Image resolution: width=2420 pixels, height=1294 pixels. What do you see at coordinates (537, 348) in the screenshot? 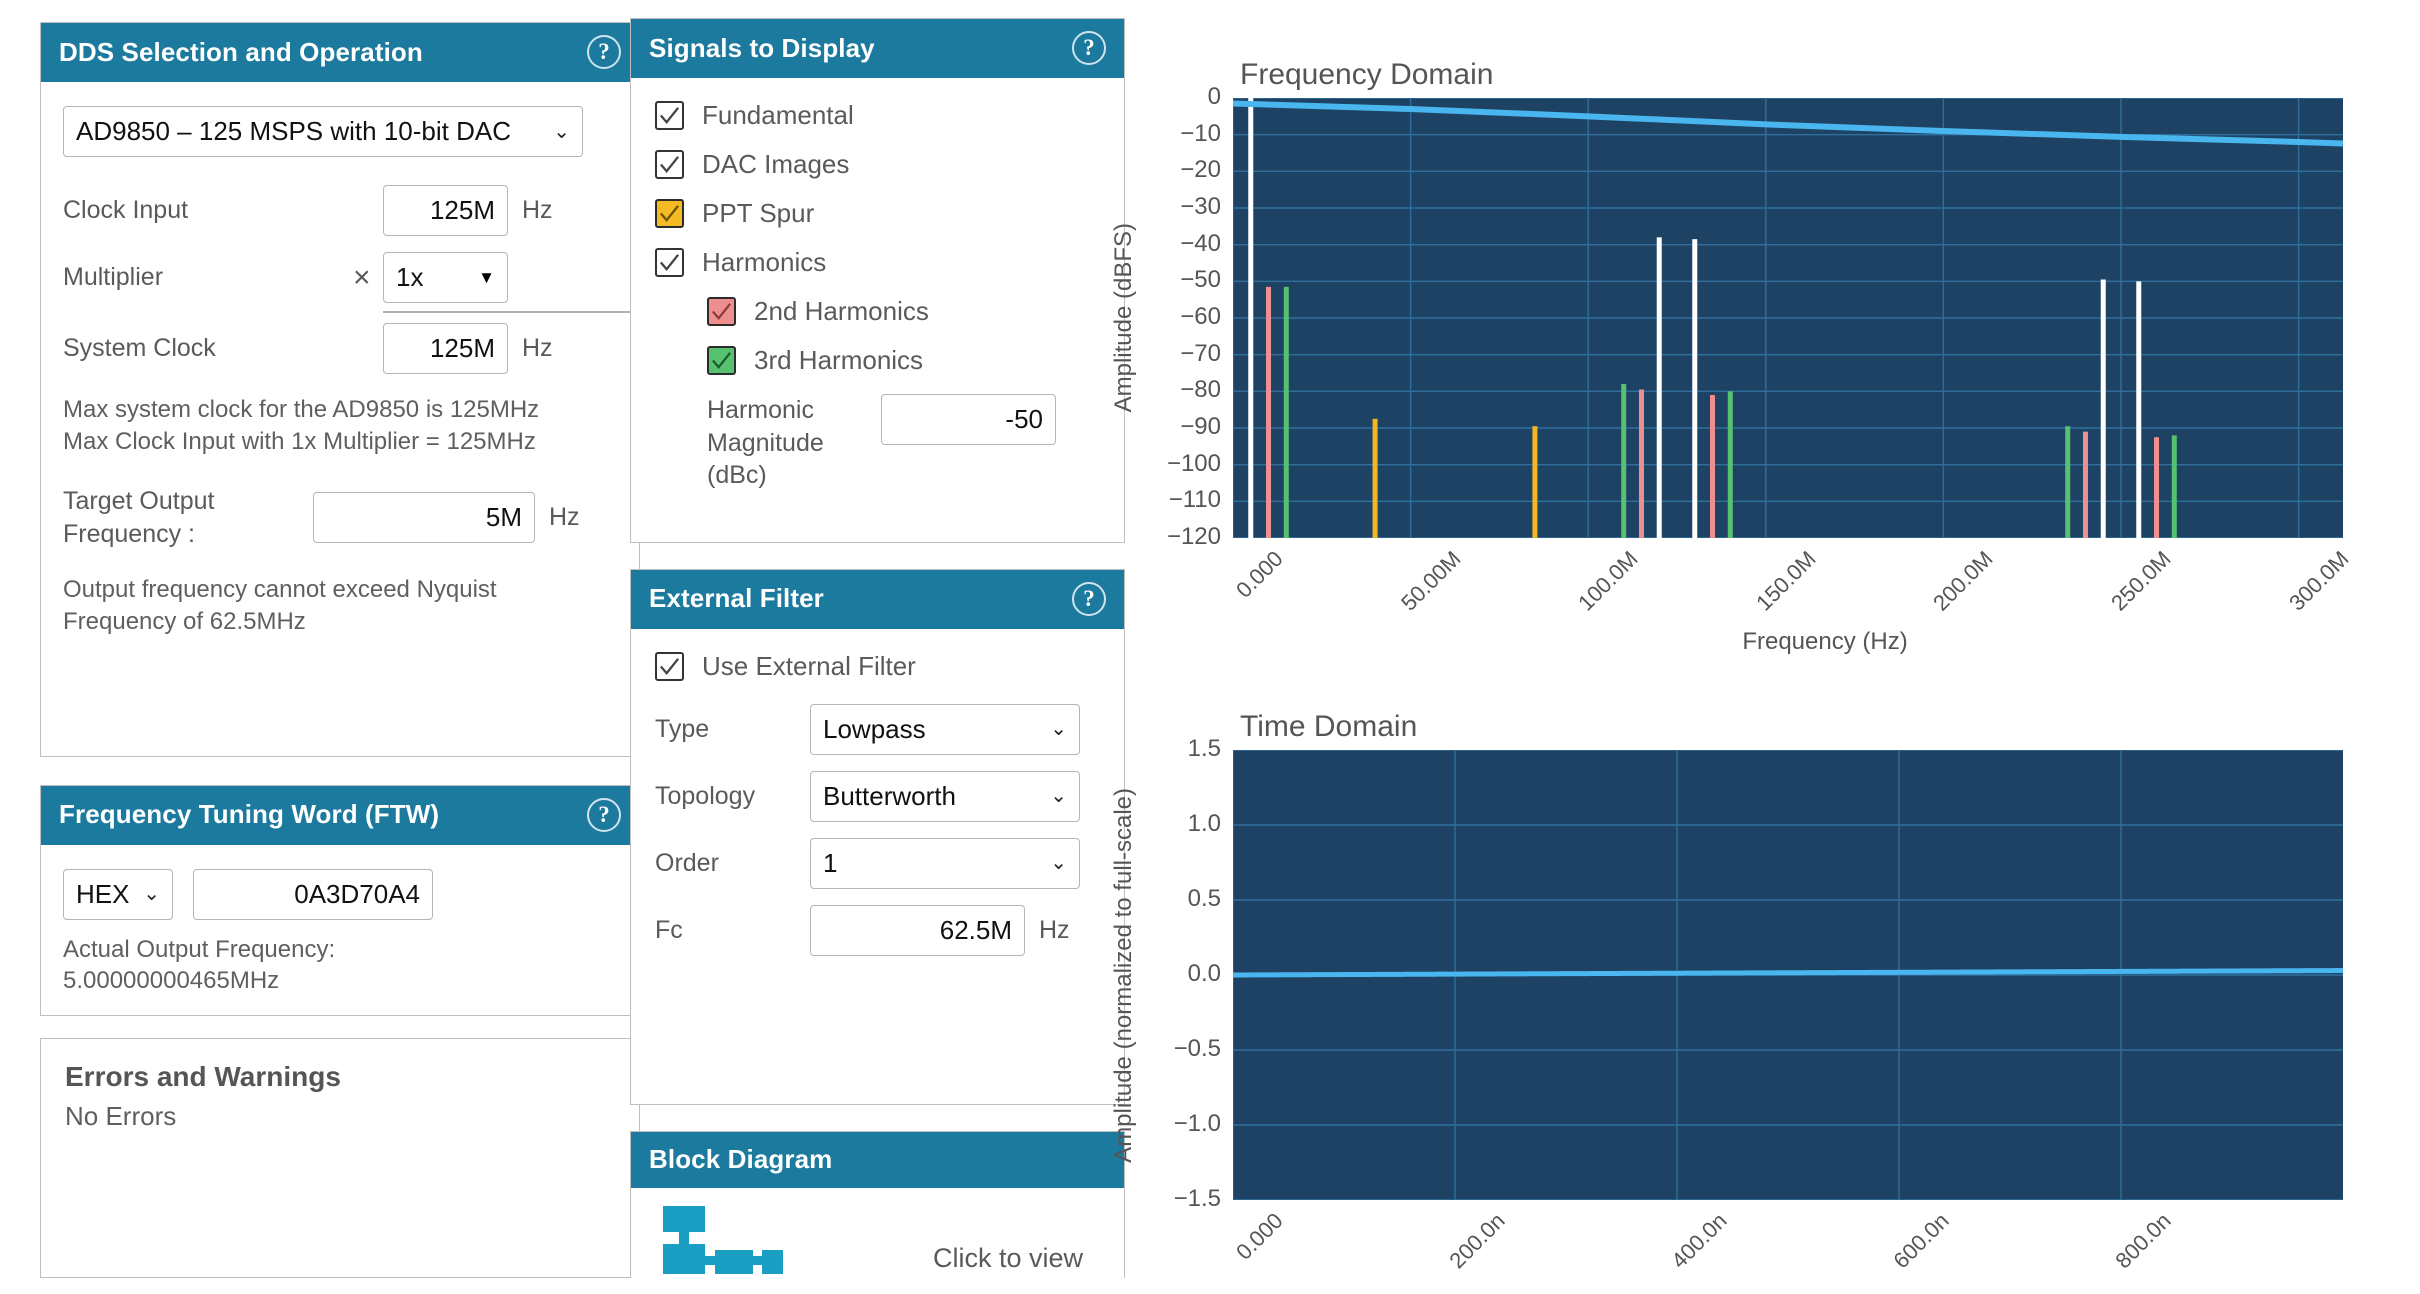
I see `system-clock-unit: Hz` at bounding box center [537, 348].